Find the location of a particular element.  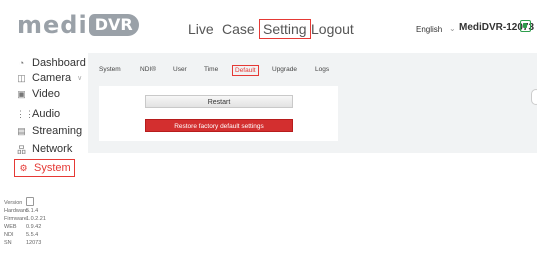

tab-logs: Logs is located at coordinates (322, 69).